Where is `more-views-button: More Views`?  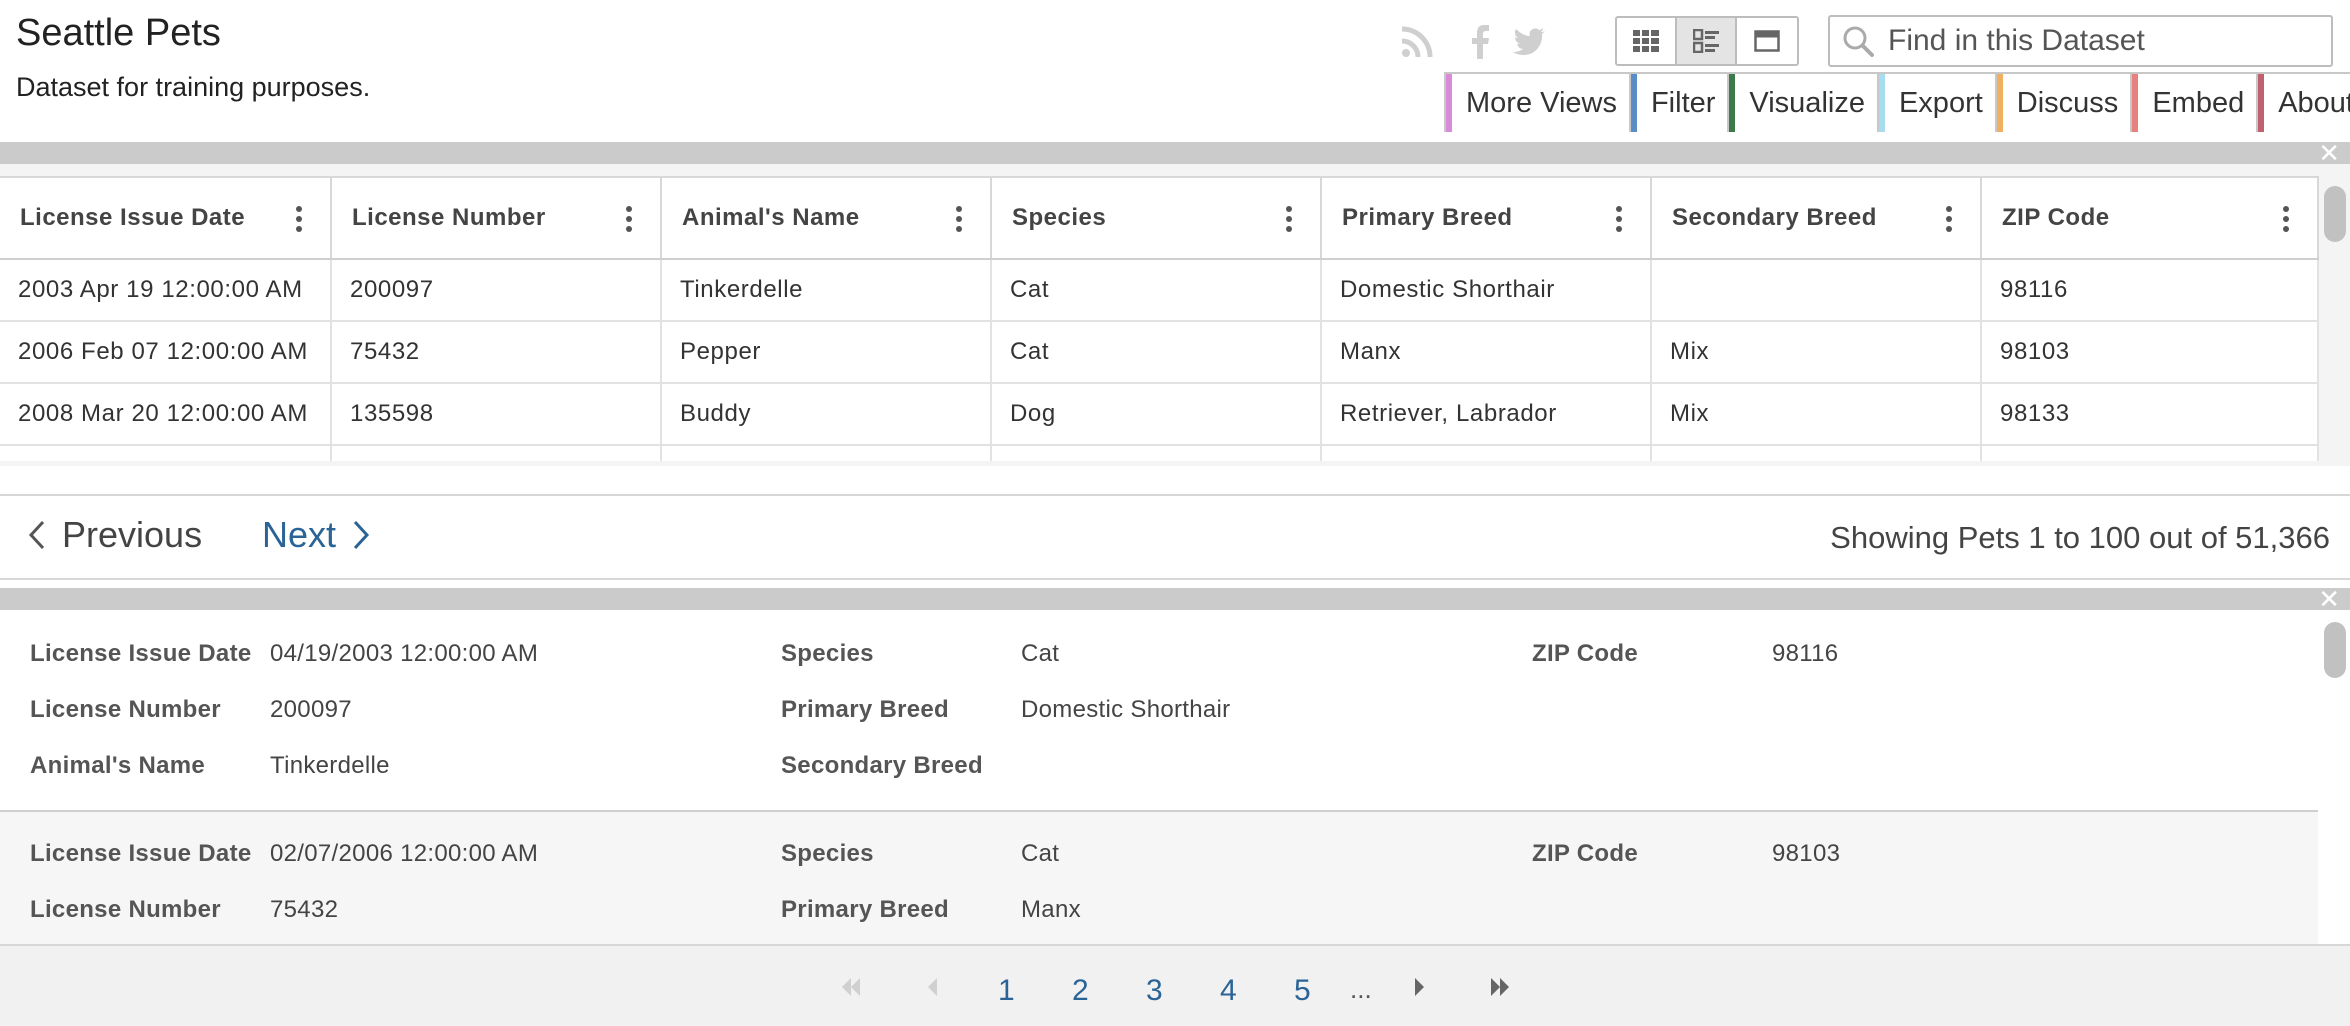
more-views-button: More Views is located at coordinates (1538, 103).